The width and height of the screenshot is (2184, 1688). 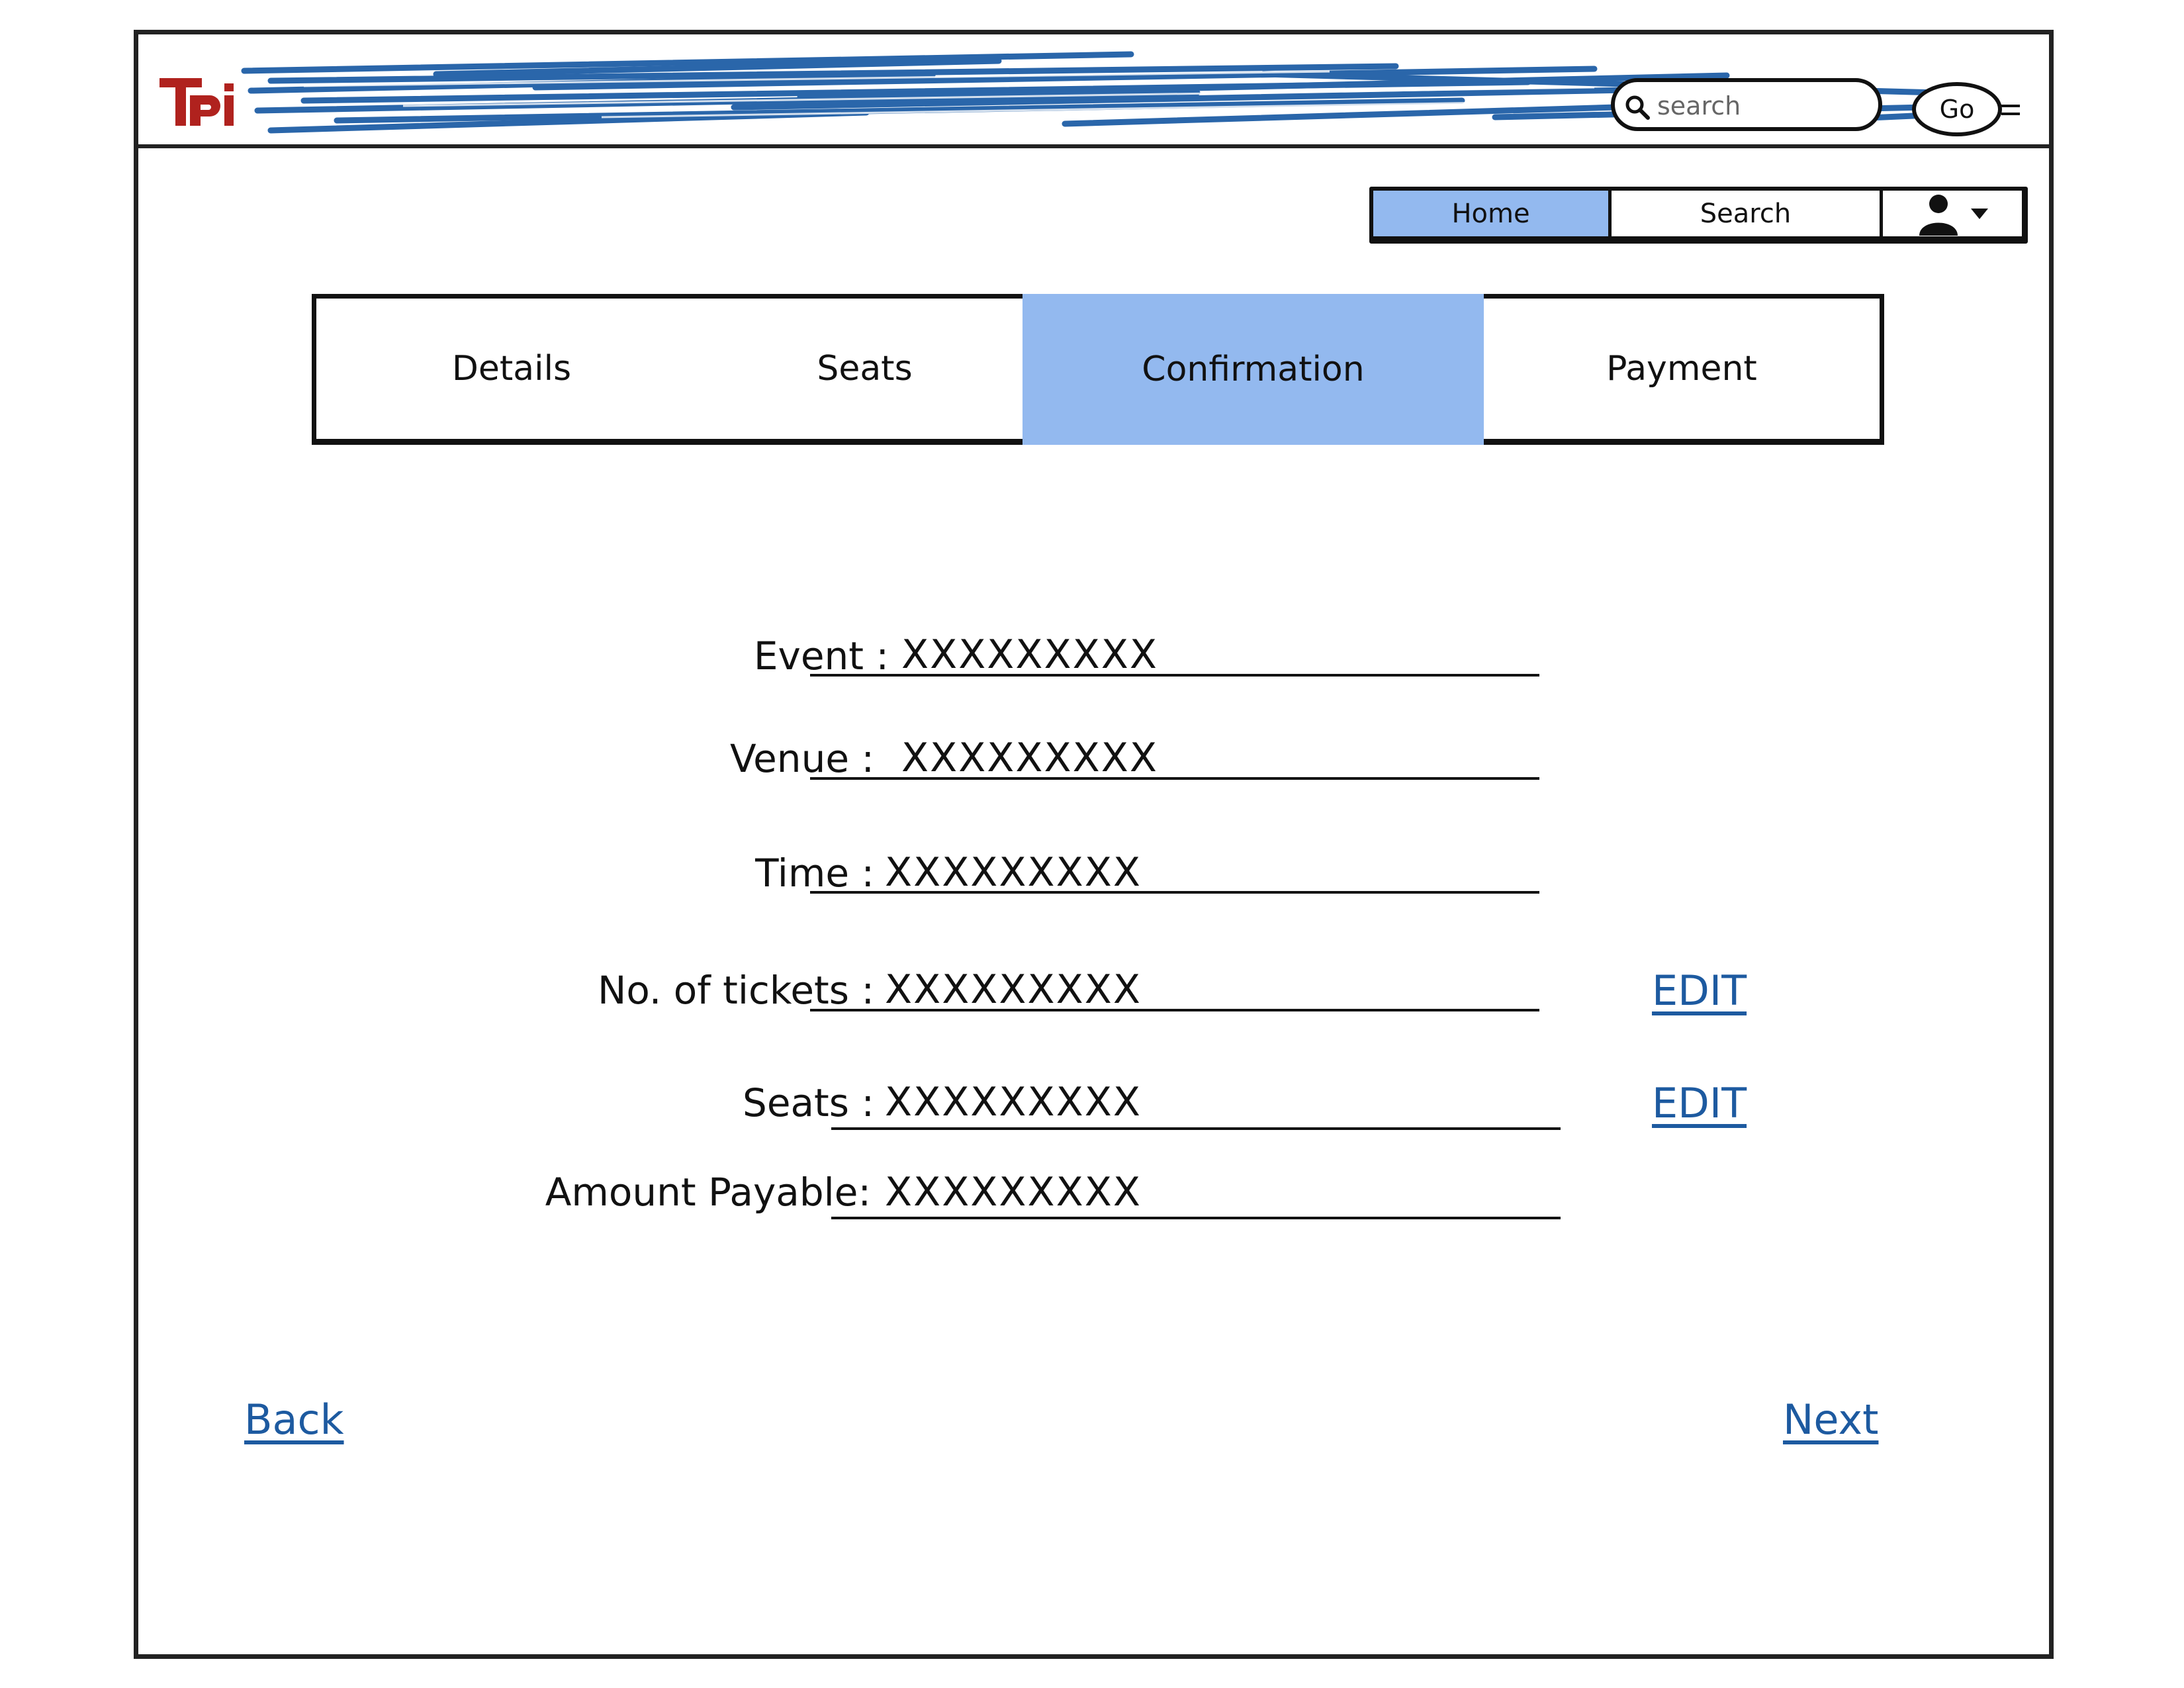 What do you see at coordinates (1174, 778) in the screenshot?
I see `venue-underline` at bounding box center [1174, 778].